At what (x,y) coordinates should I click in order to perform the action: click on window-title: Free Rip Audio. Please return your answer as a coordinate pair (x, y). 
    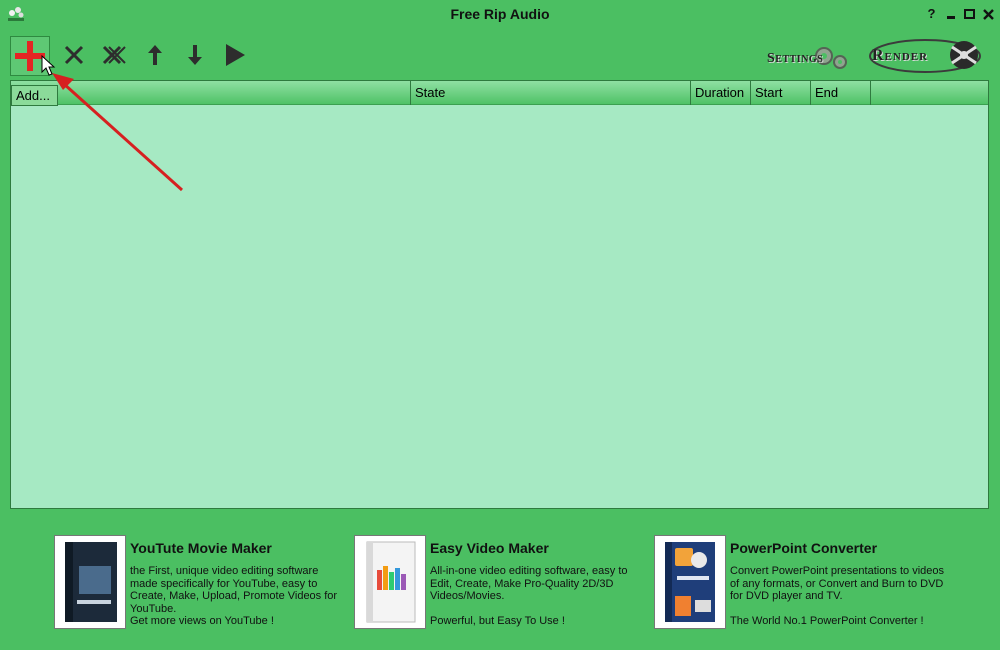
    Looking at the image, I should click on (500, 14).